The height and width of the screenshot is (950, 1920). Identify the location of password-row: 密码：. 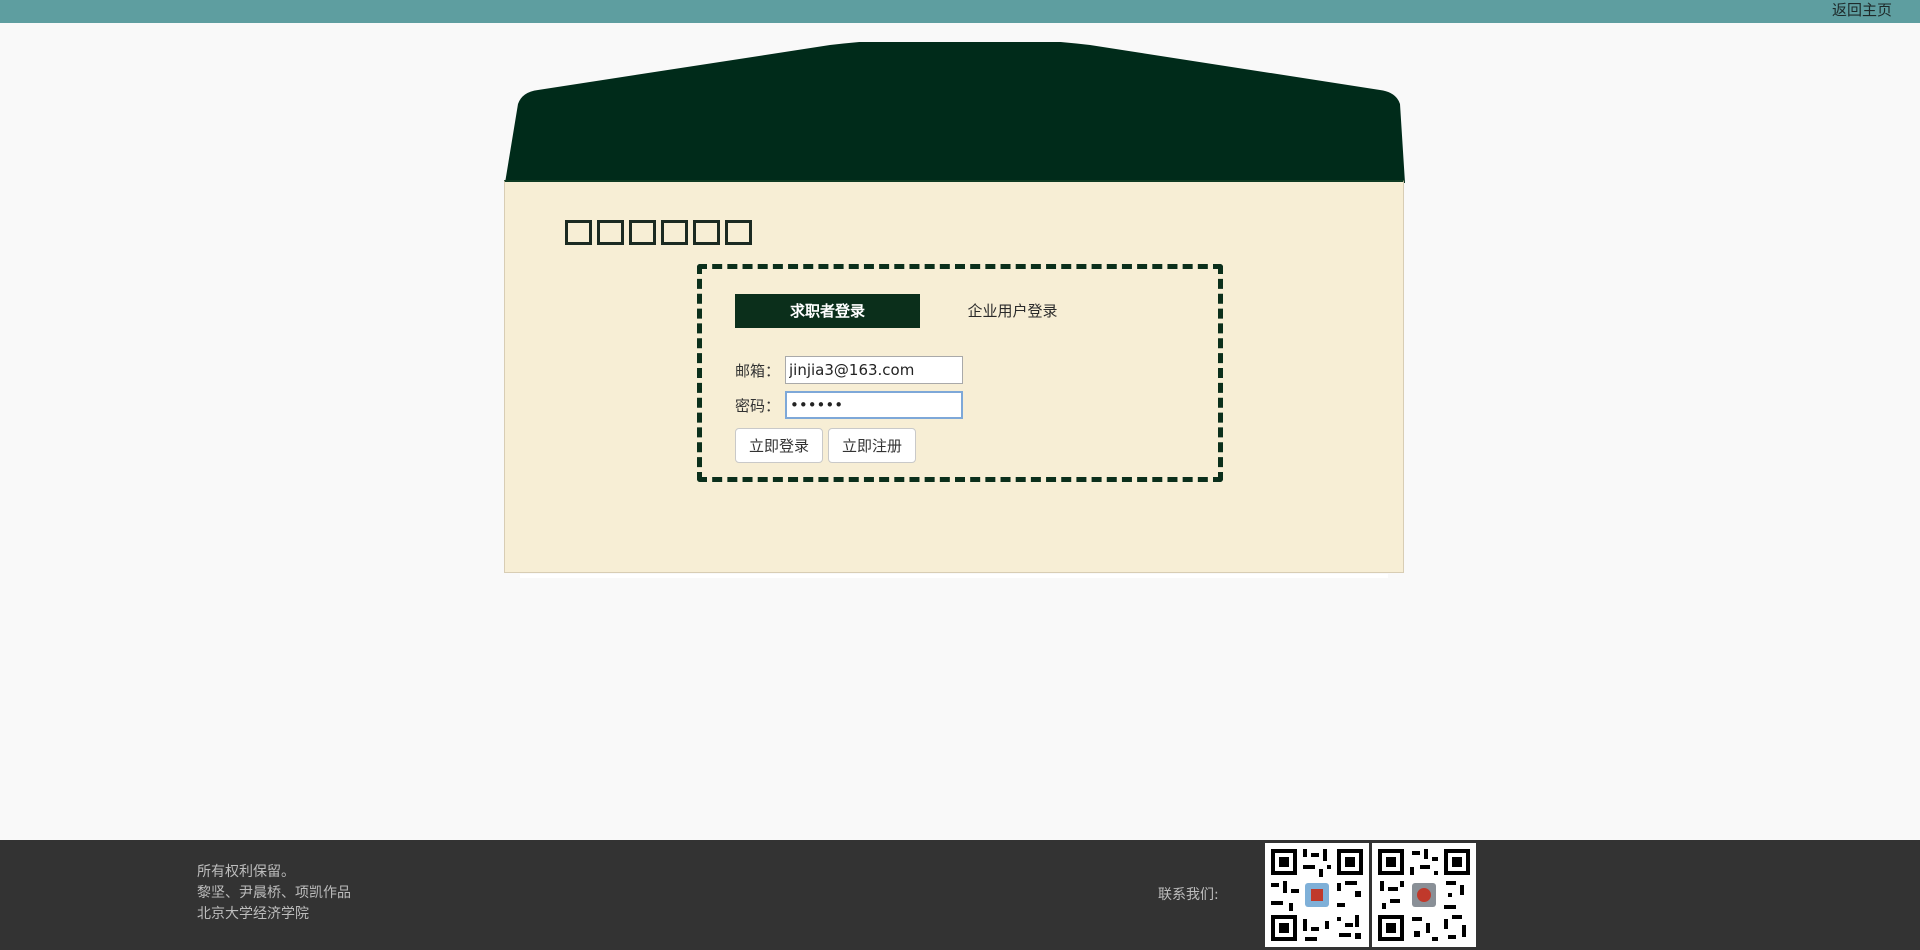
(849, 405).